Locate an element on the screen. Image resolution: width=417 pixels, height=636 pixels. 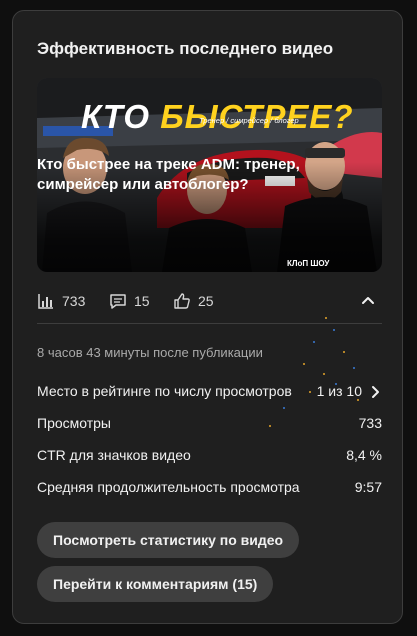
card-title: Эффективность последнего видео is located at coordinates (185, 48).